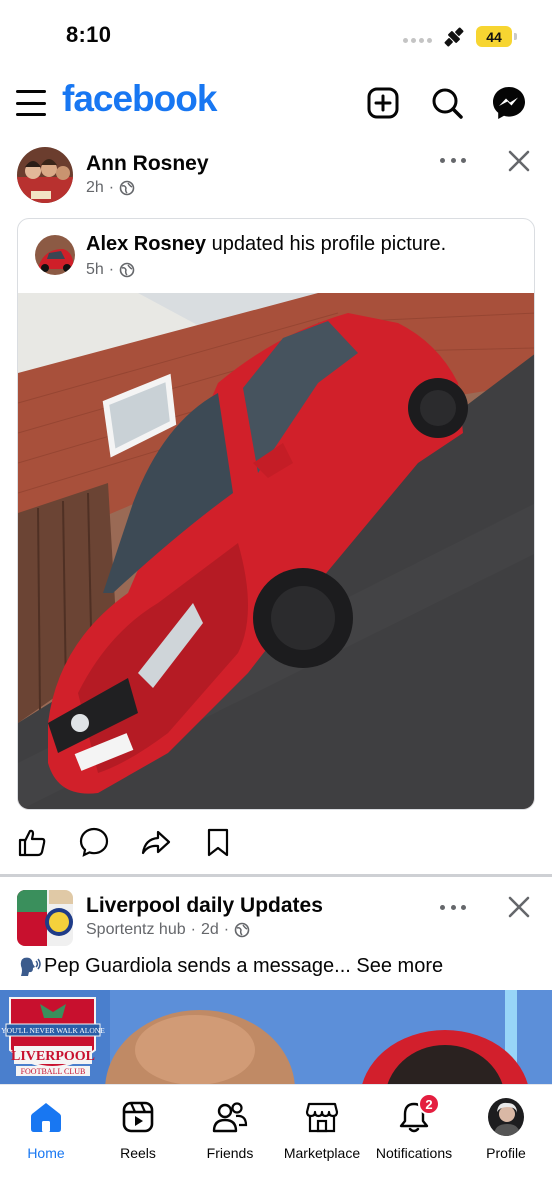 This screenshot has height=1194, width=552. What do you see at coordinates (53, 1071) in the screenshot?
I see `crest-subtitle: FOOTBALL CLUB` at bounding box center [53, 1071].